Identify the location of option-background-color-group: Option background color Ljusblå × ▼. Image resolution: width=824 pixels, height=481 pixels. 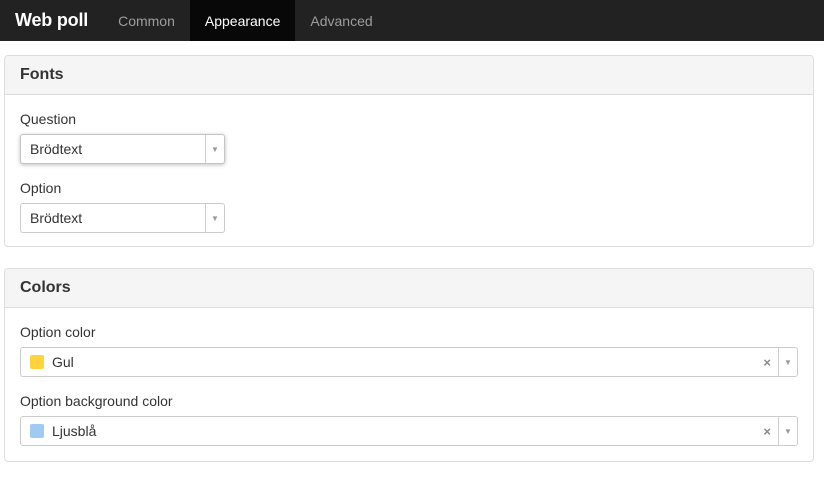
(409, 419).